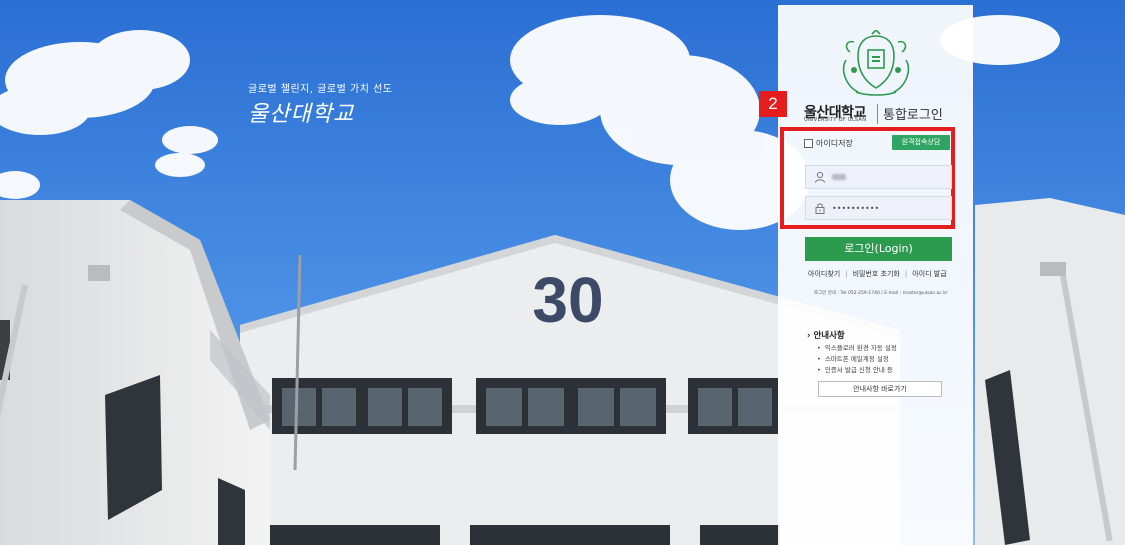 The image size is (1125, 545). What do you see at coordinates (913, 115) in the screenshot?
I see `portal-title: 통합로그인` at bounding box center [913, 115].